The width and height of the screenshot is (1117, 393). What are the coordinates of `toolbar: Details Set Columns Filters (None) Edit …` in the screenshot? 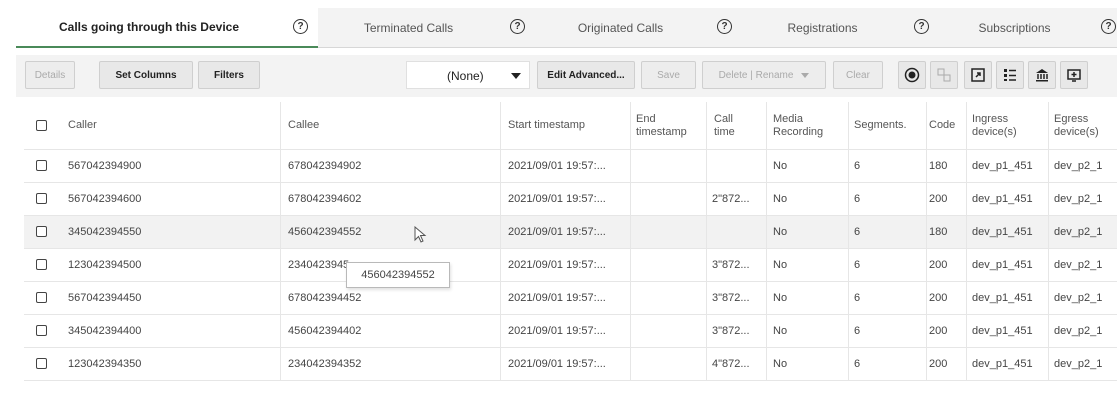 It's located at (566, 76).